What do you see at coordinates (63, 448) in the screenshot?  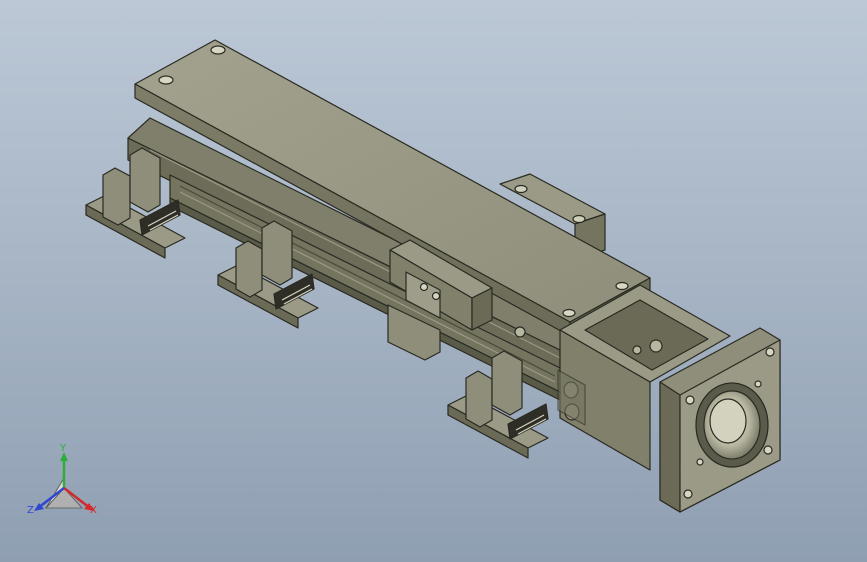 I see `y-axis-label: Y` at bounding box center [63, 448].